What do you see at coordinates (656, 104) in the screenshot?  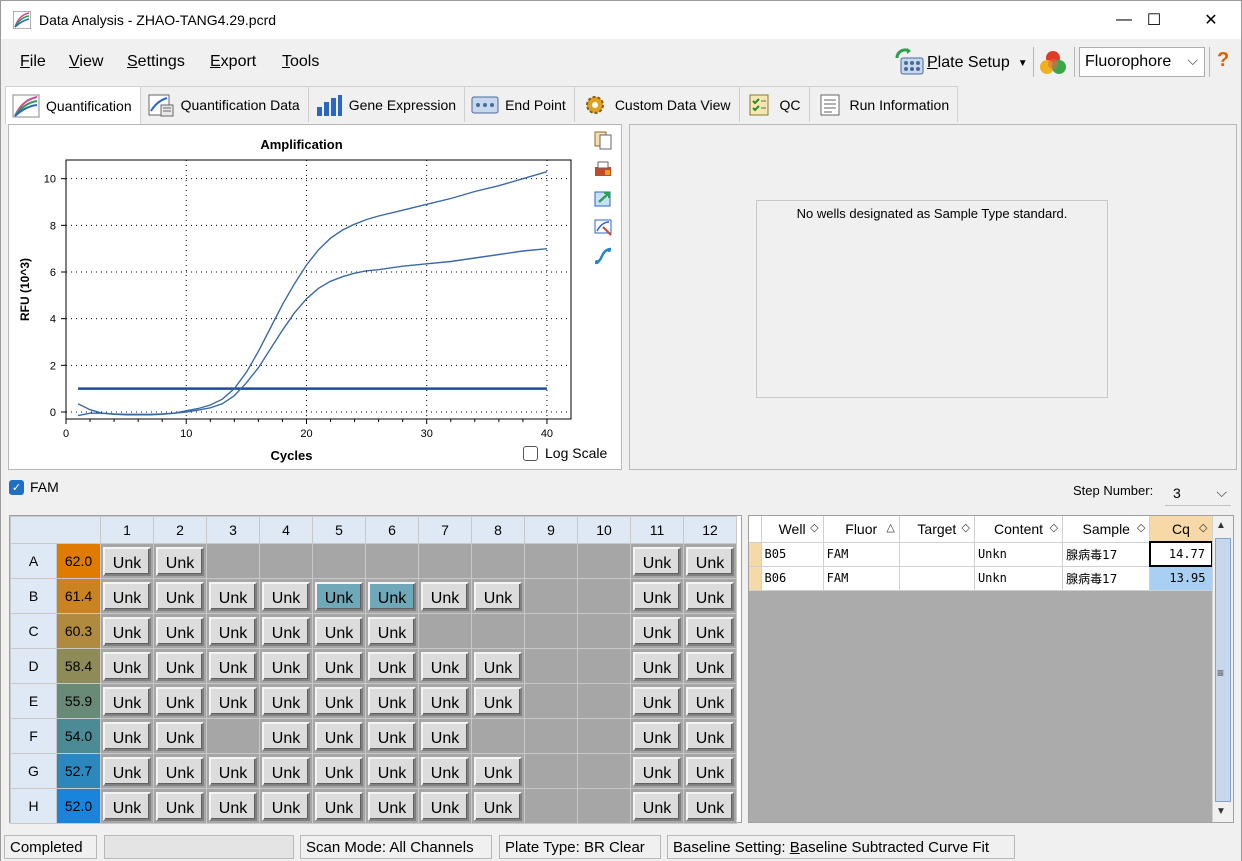 I see `tab-custom-data-view: Custom Data View` at bounding box center [656, 104].